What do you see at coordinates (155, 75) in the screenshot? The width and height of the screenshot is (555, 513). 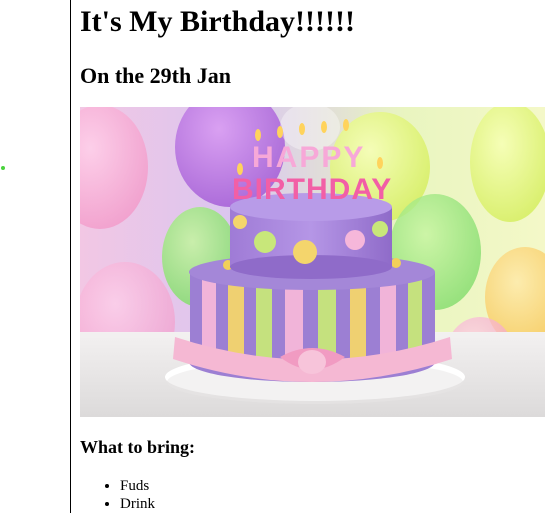 I see `date-subtitle: On the 29th Jan` at bounding box center [155, 75].